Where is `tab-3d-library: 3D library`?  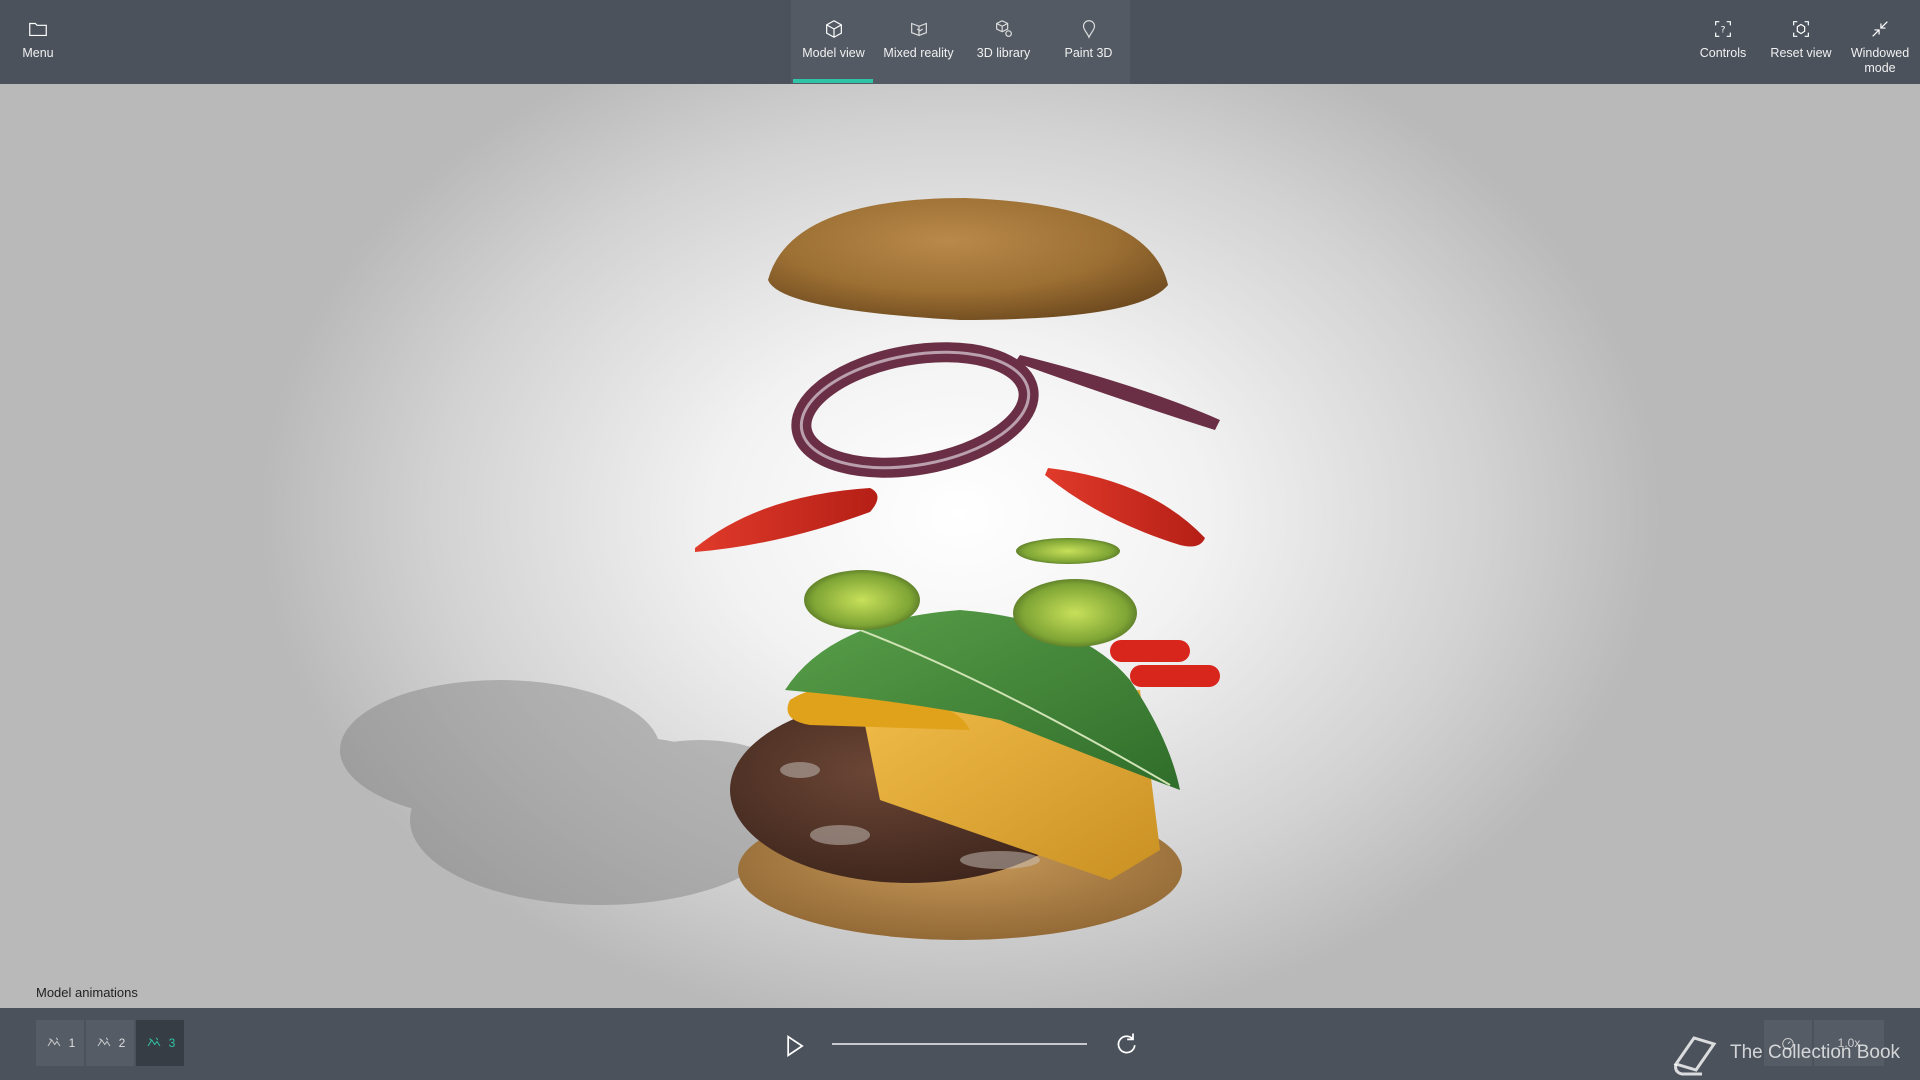 tab-3d-library: 3D library is located at coordinates (1003, 42).